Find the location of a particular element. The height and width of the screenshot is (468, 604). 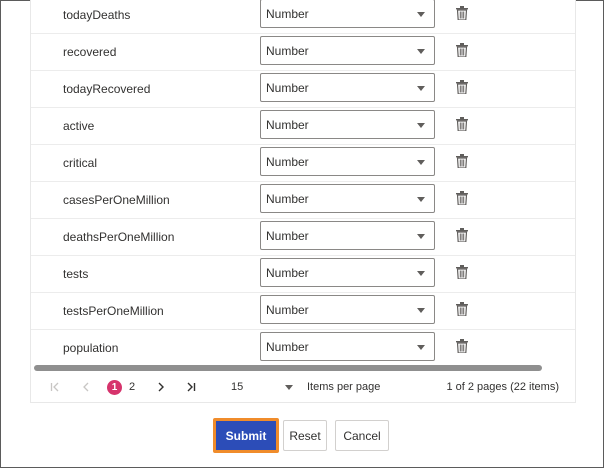

cancel-button: Cancel is located at coordinates (362, 435).